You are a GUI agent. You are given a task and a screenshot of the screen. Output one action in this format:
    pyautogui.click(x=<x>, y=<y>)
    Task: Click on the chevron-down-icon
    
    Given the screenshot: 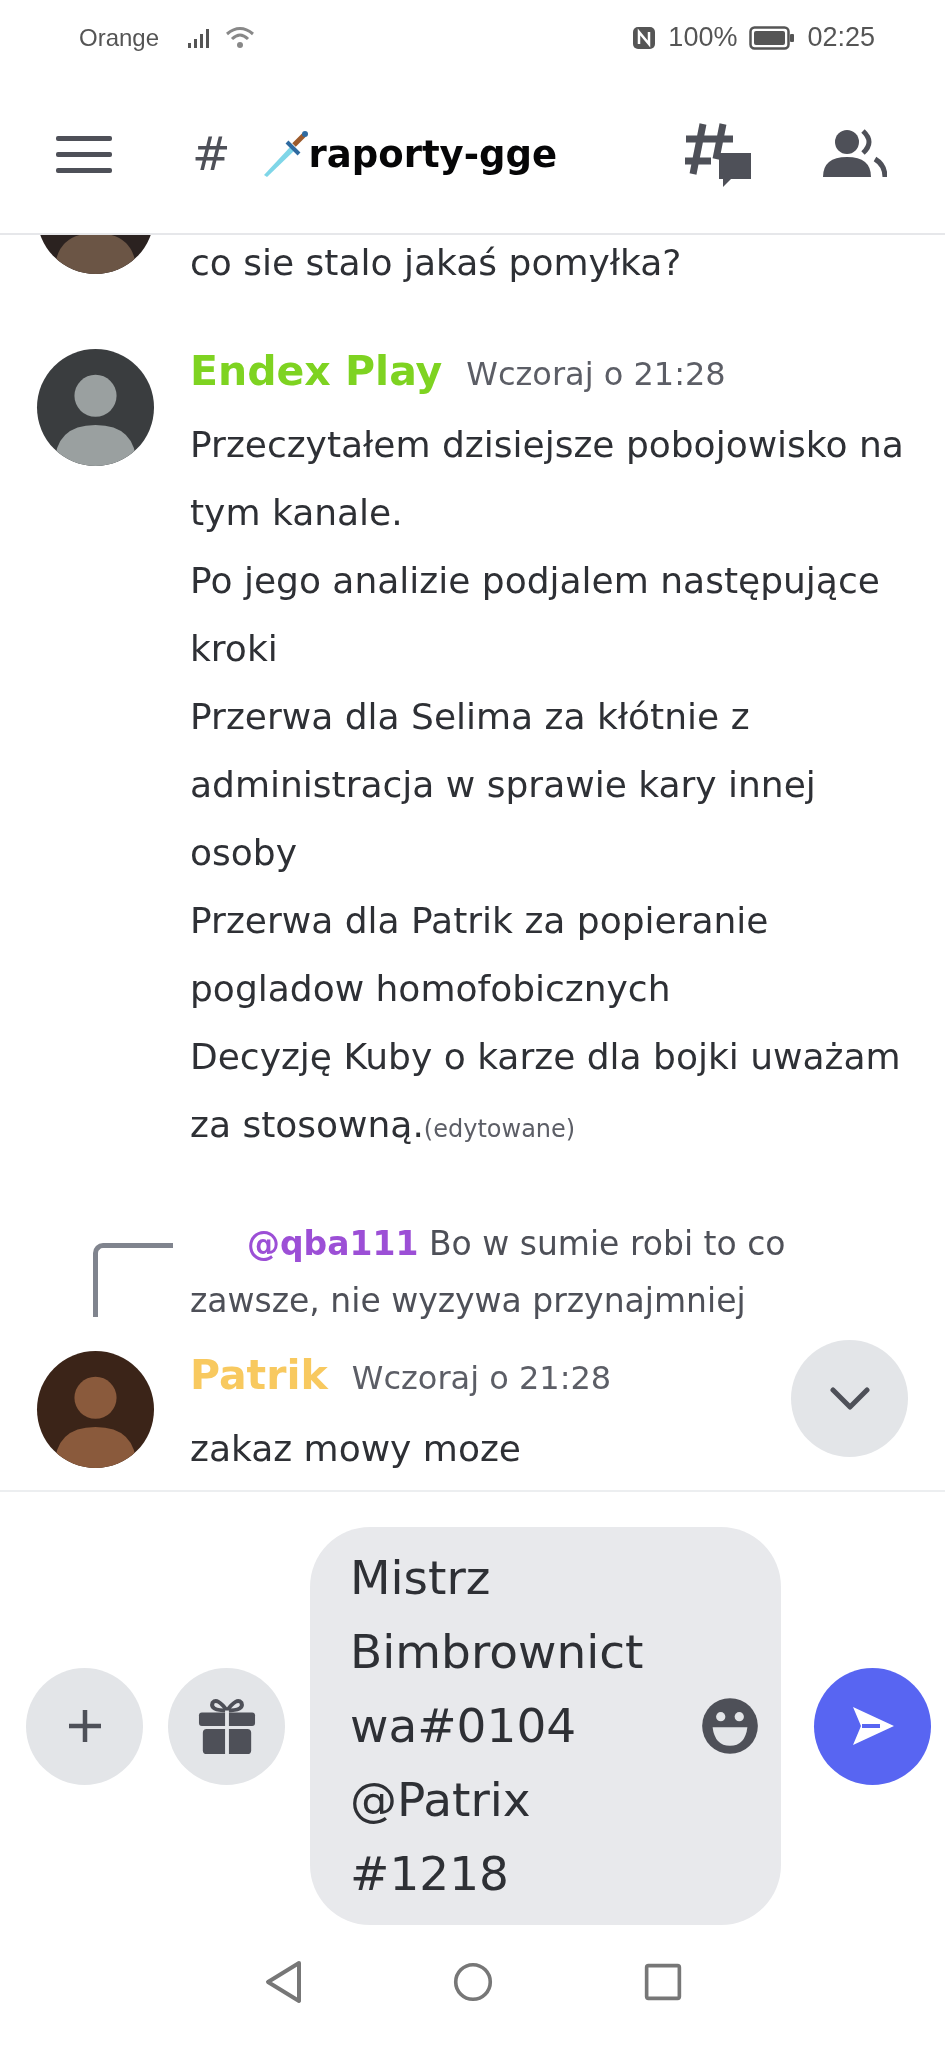 What is the action you would take?
    pyautogui.click(x=849, y=1398)
    